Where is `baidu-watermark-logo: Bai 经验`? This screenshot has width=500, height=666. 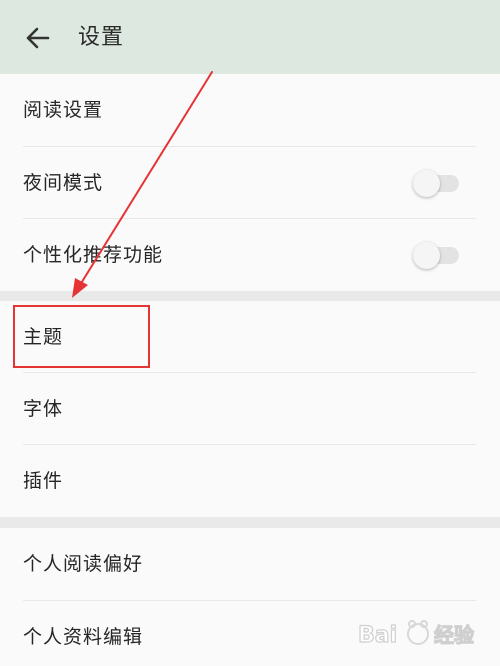
baidu-watermark-logo: Bai 经验 is located at coordinates (416, 634).